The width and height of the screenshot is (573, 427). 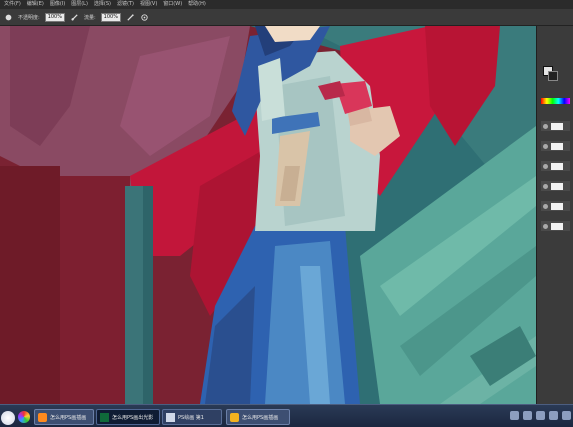 I want to click on menu-window: 窗口(W), so click(x=172, y=4).